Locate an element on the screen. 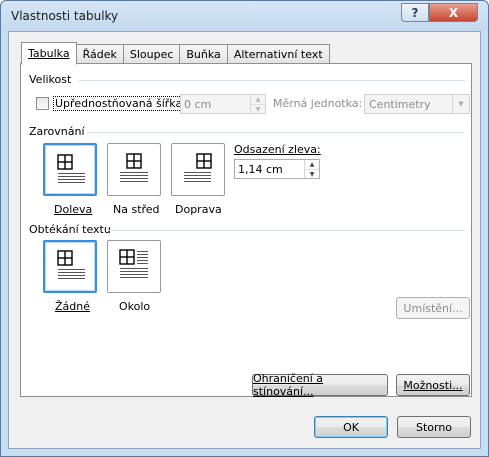  align-left-label: Doleva is located at coordinates (73, 209).